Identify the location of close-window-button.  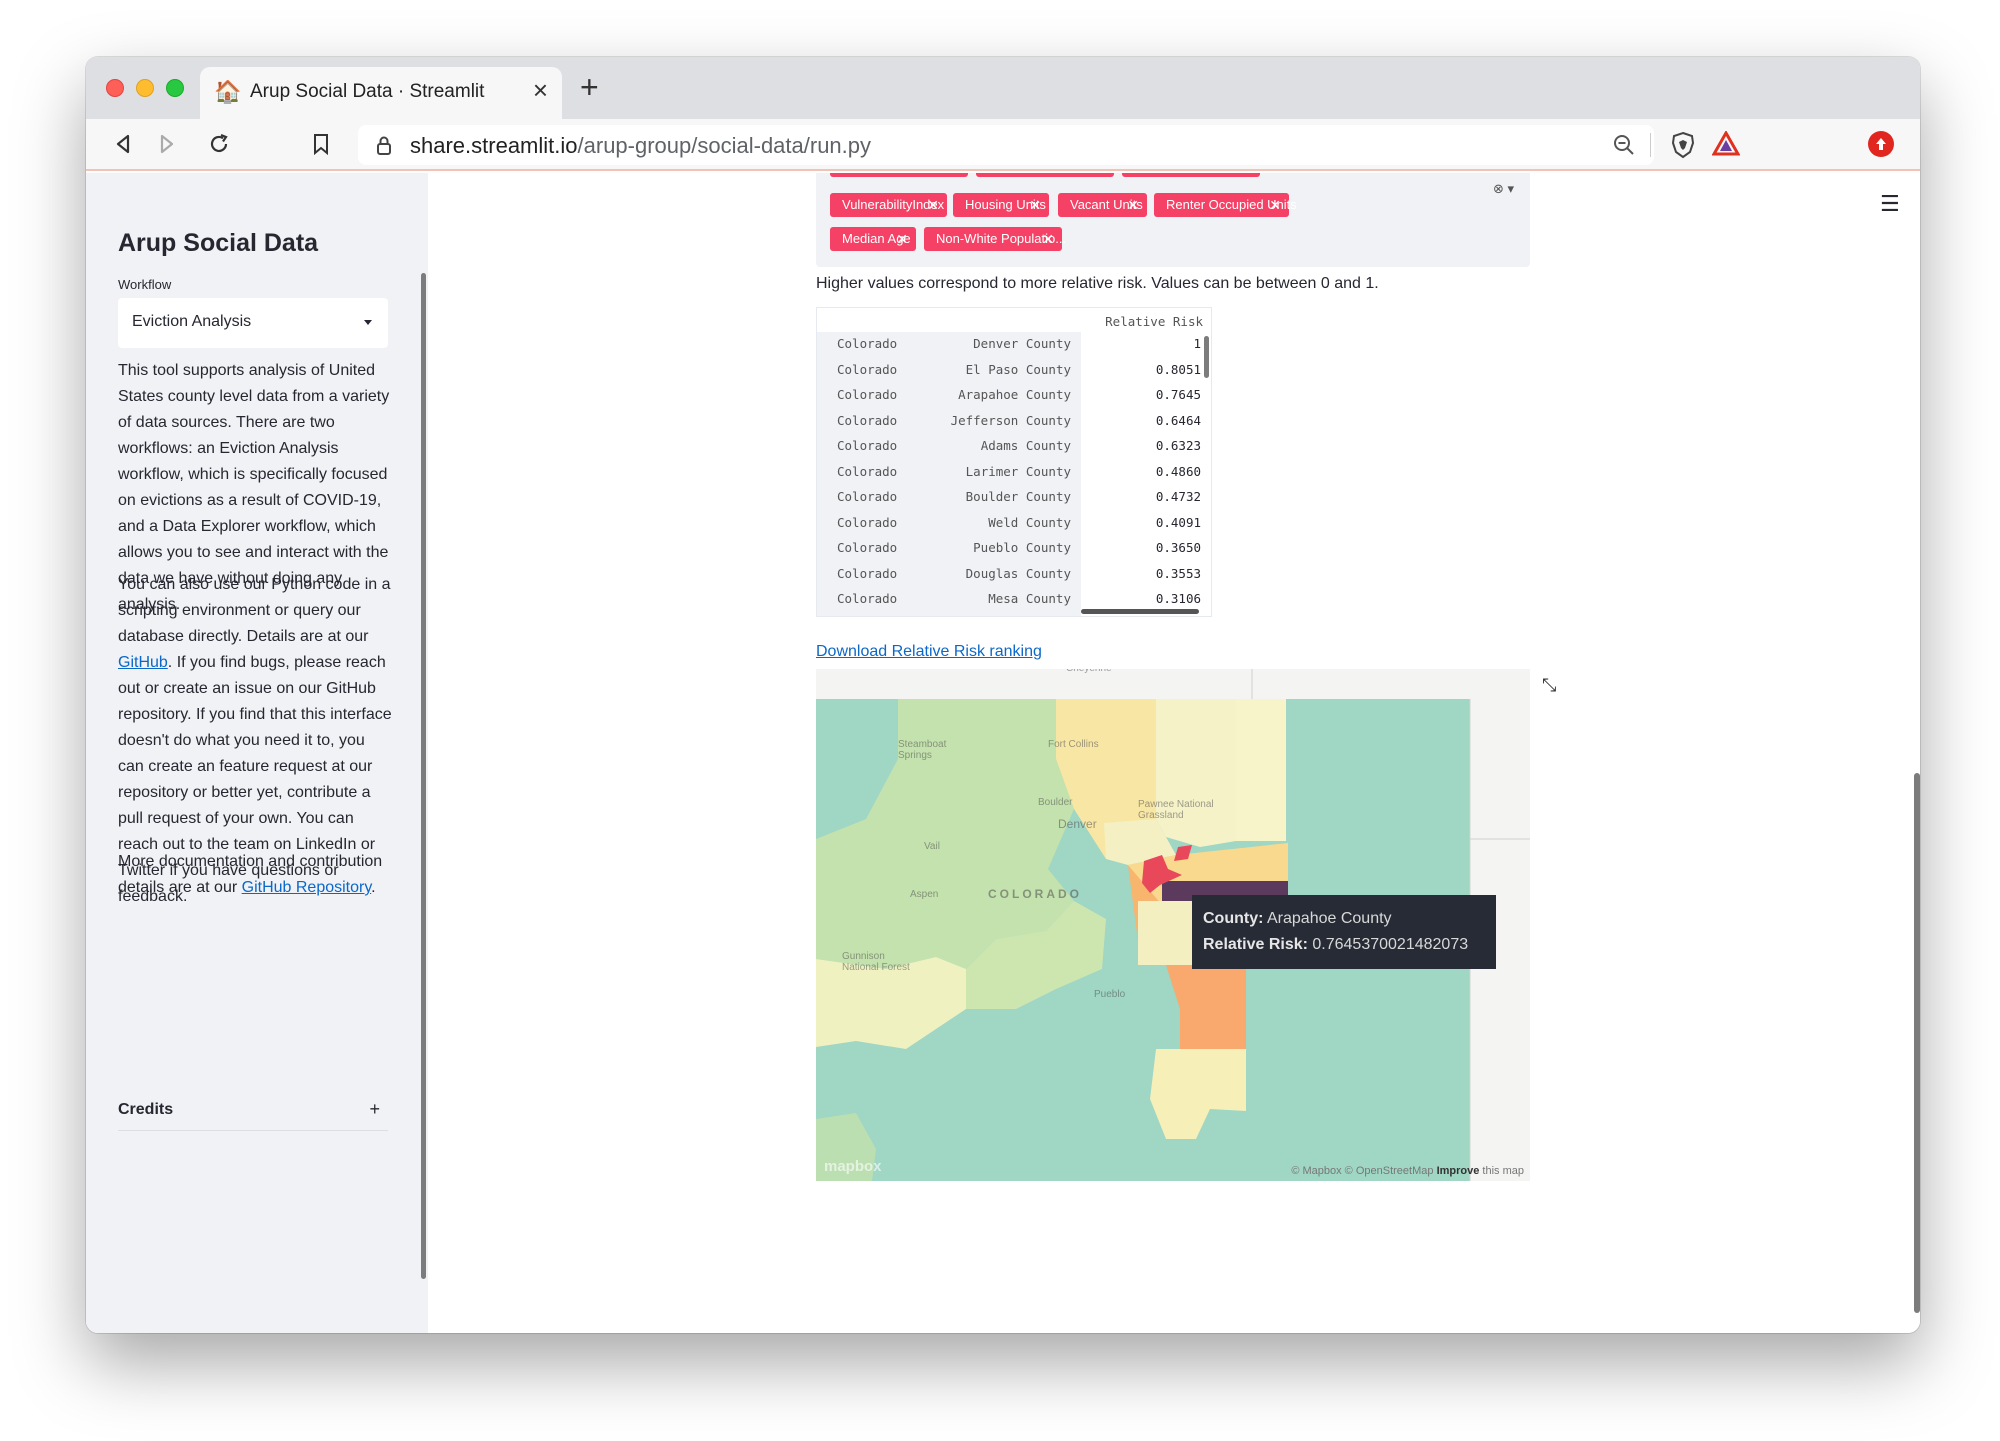
(115, 88).